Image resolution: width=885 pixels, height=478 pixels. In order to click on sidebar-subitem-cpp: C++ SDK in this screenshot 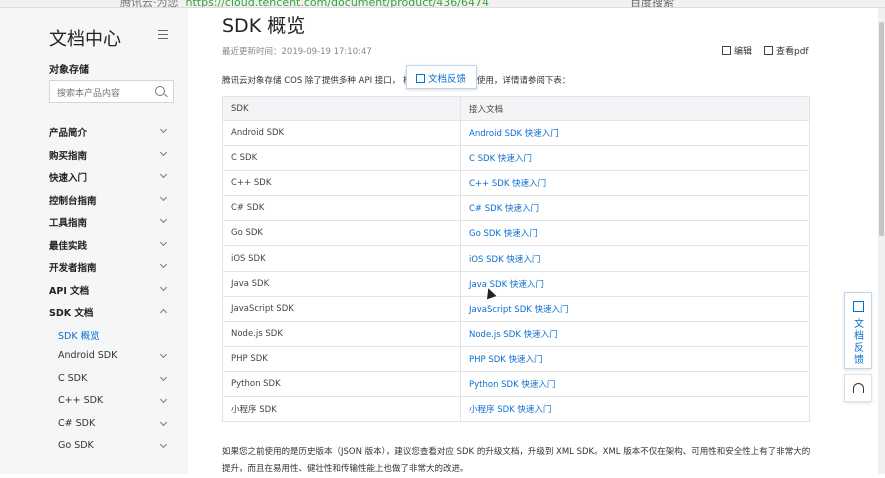, I will do `click(94, 401)`.